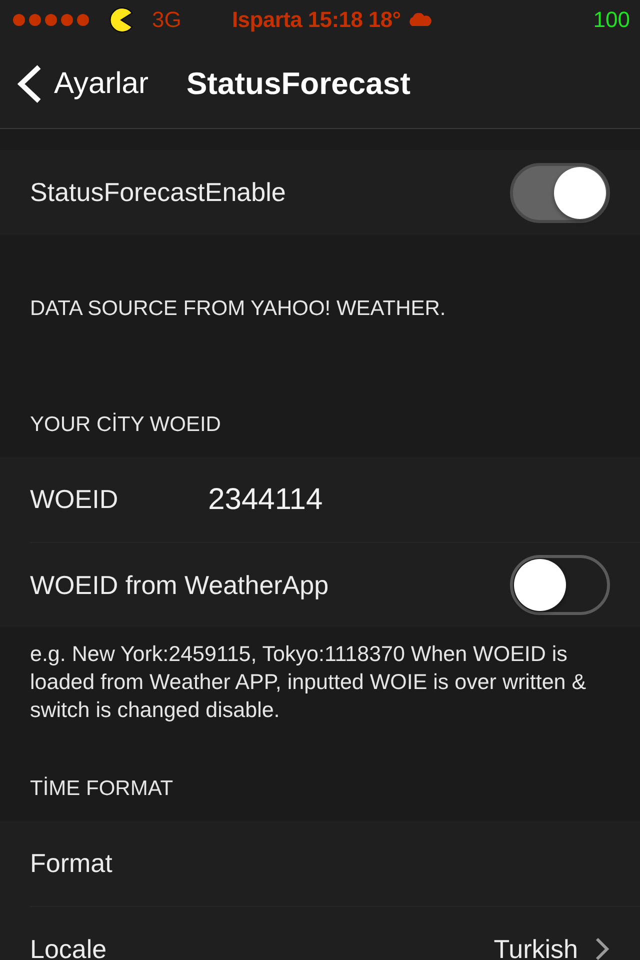 The image size is (640, 960). Describe the element at coordinates (602, 948) in the screenshot. I see `chevron-right-icon` at that location.